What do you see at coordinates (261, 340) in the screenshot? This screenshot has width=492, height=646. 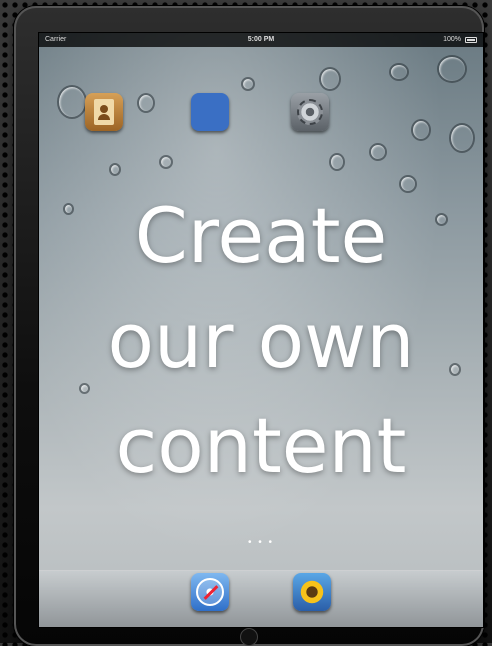 I see `overlay-line-2: our own` at bounding box center [261, 340].